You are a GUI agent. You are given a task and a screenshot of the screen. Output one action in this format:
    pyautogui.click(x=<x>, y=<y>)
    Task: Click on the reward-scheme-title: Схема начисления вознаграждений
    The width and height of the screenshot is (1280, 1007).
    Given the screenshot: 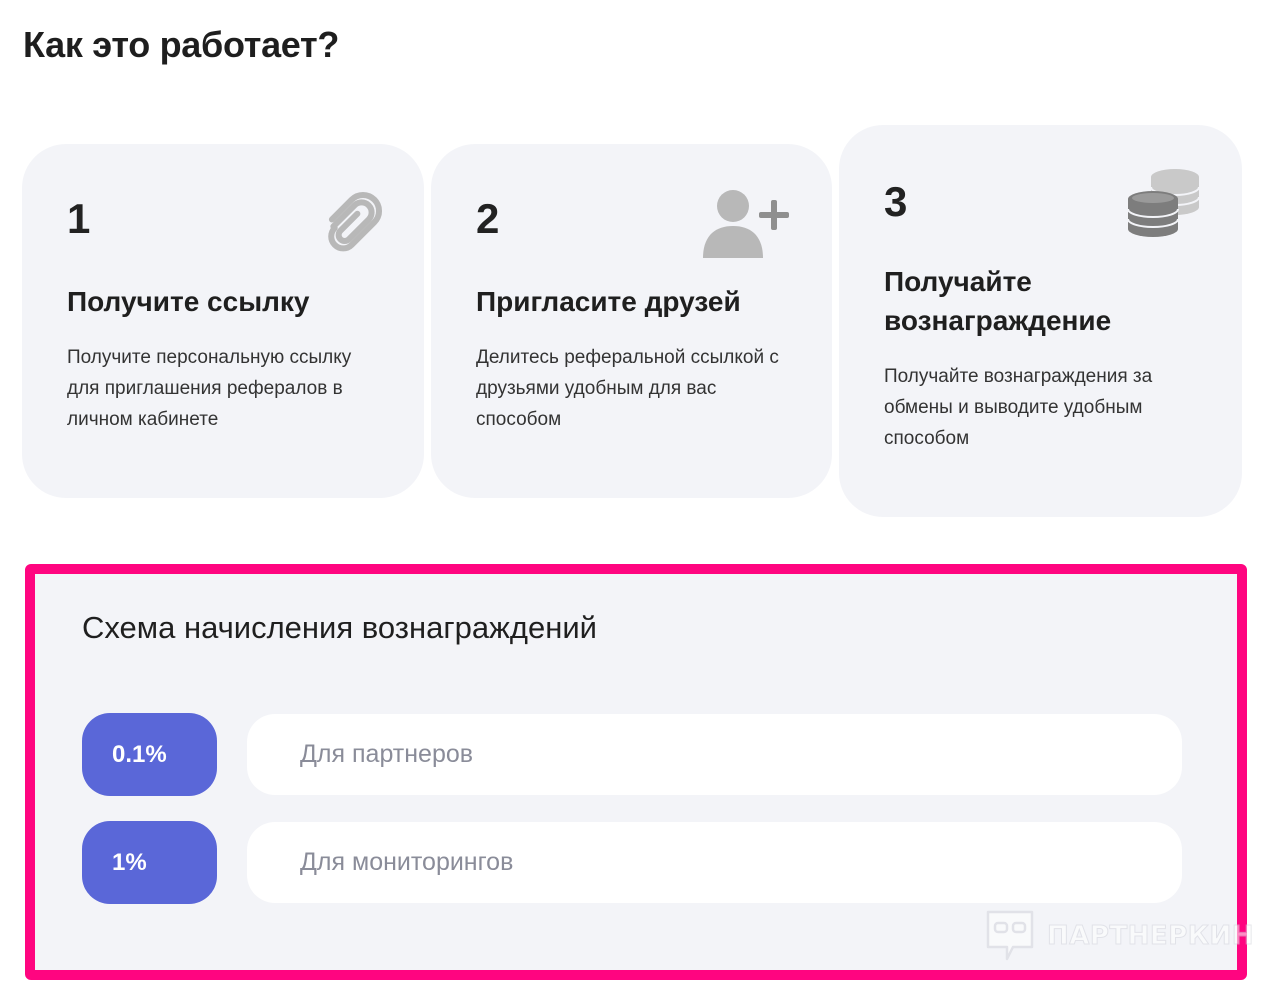 What is the action you would take?
    pyautogui.click(x=339, y=627)
    